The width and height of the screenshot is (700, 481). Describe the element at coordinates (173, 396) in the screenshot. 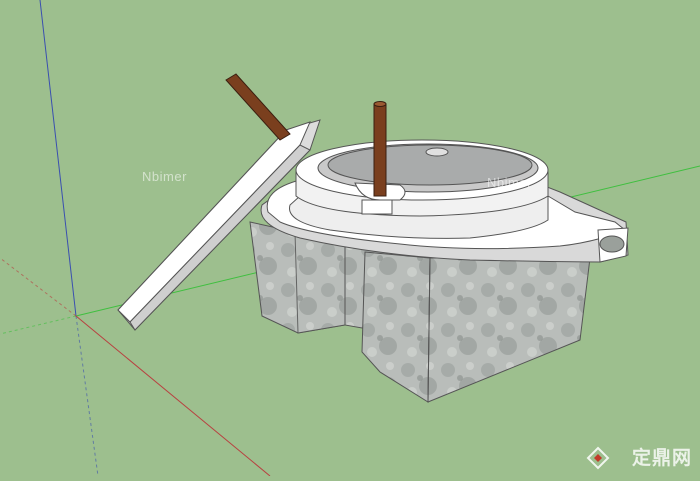

I see `red-axis` at that location.